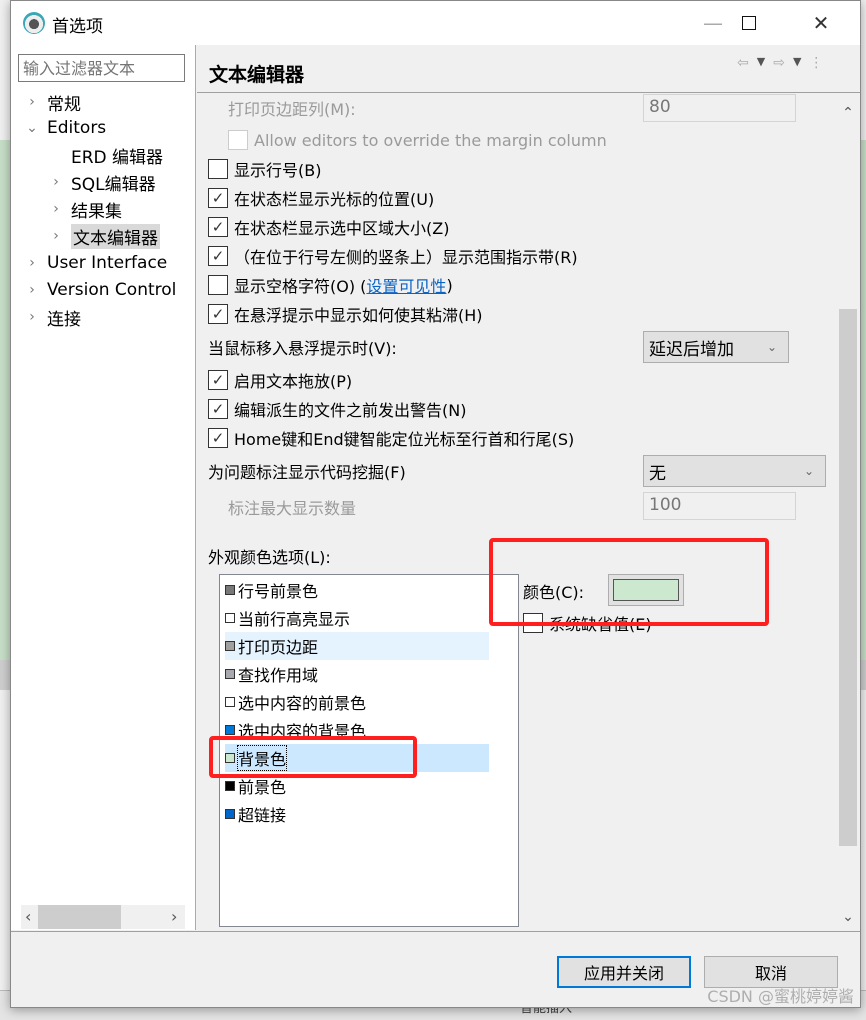 The image size is (866, 1020). What do you see at coordinates (719, 108) in the screenshot?
I see `print-margin-input: 80` at bounding box center [719, 108].